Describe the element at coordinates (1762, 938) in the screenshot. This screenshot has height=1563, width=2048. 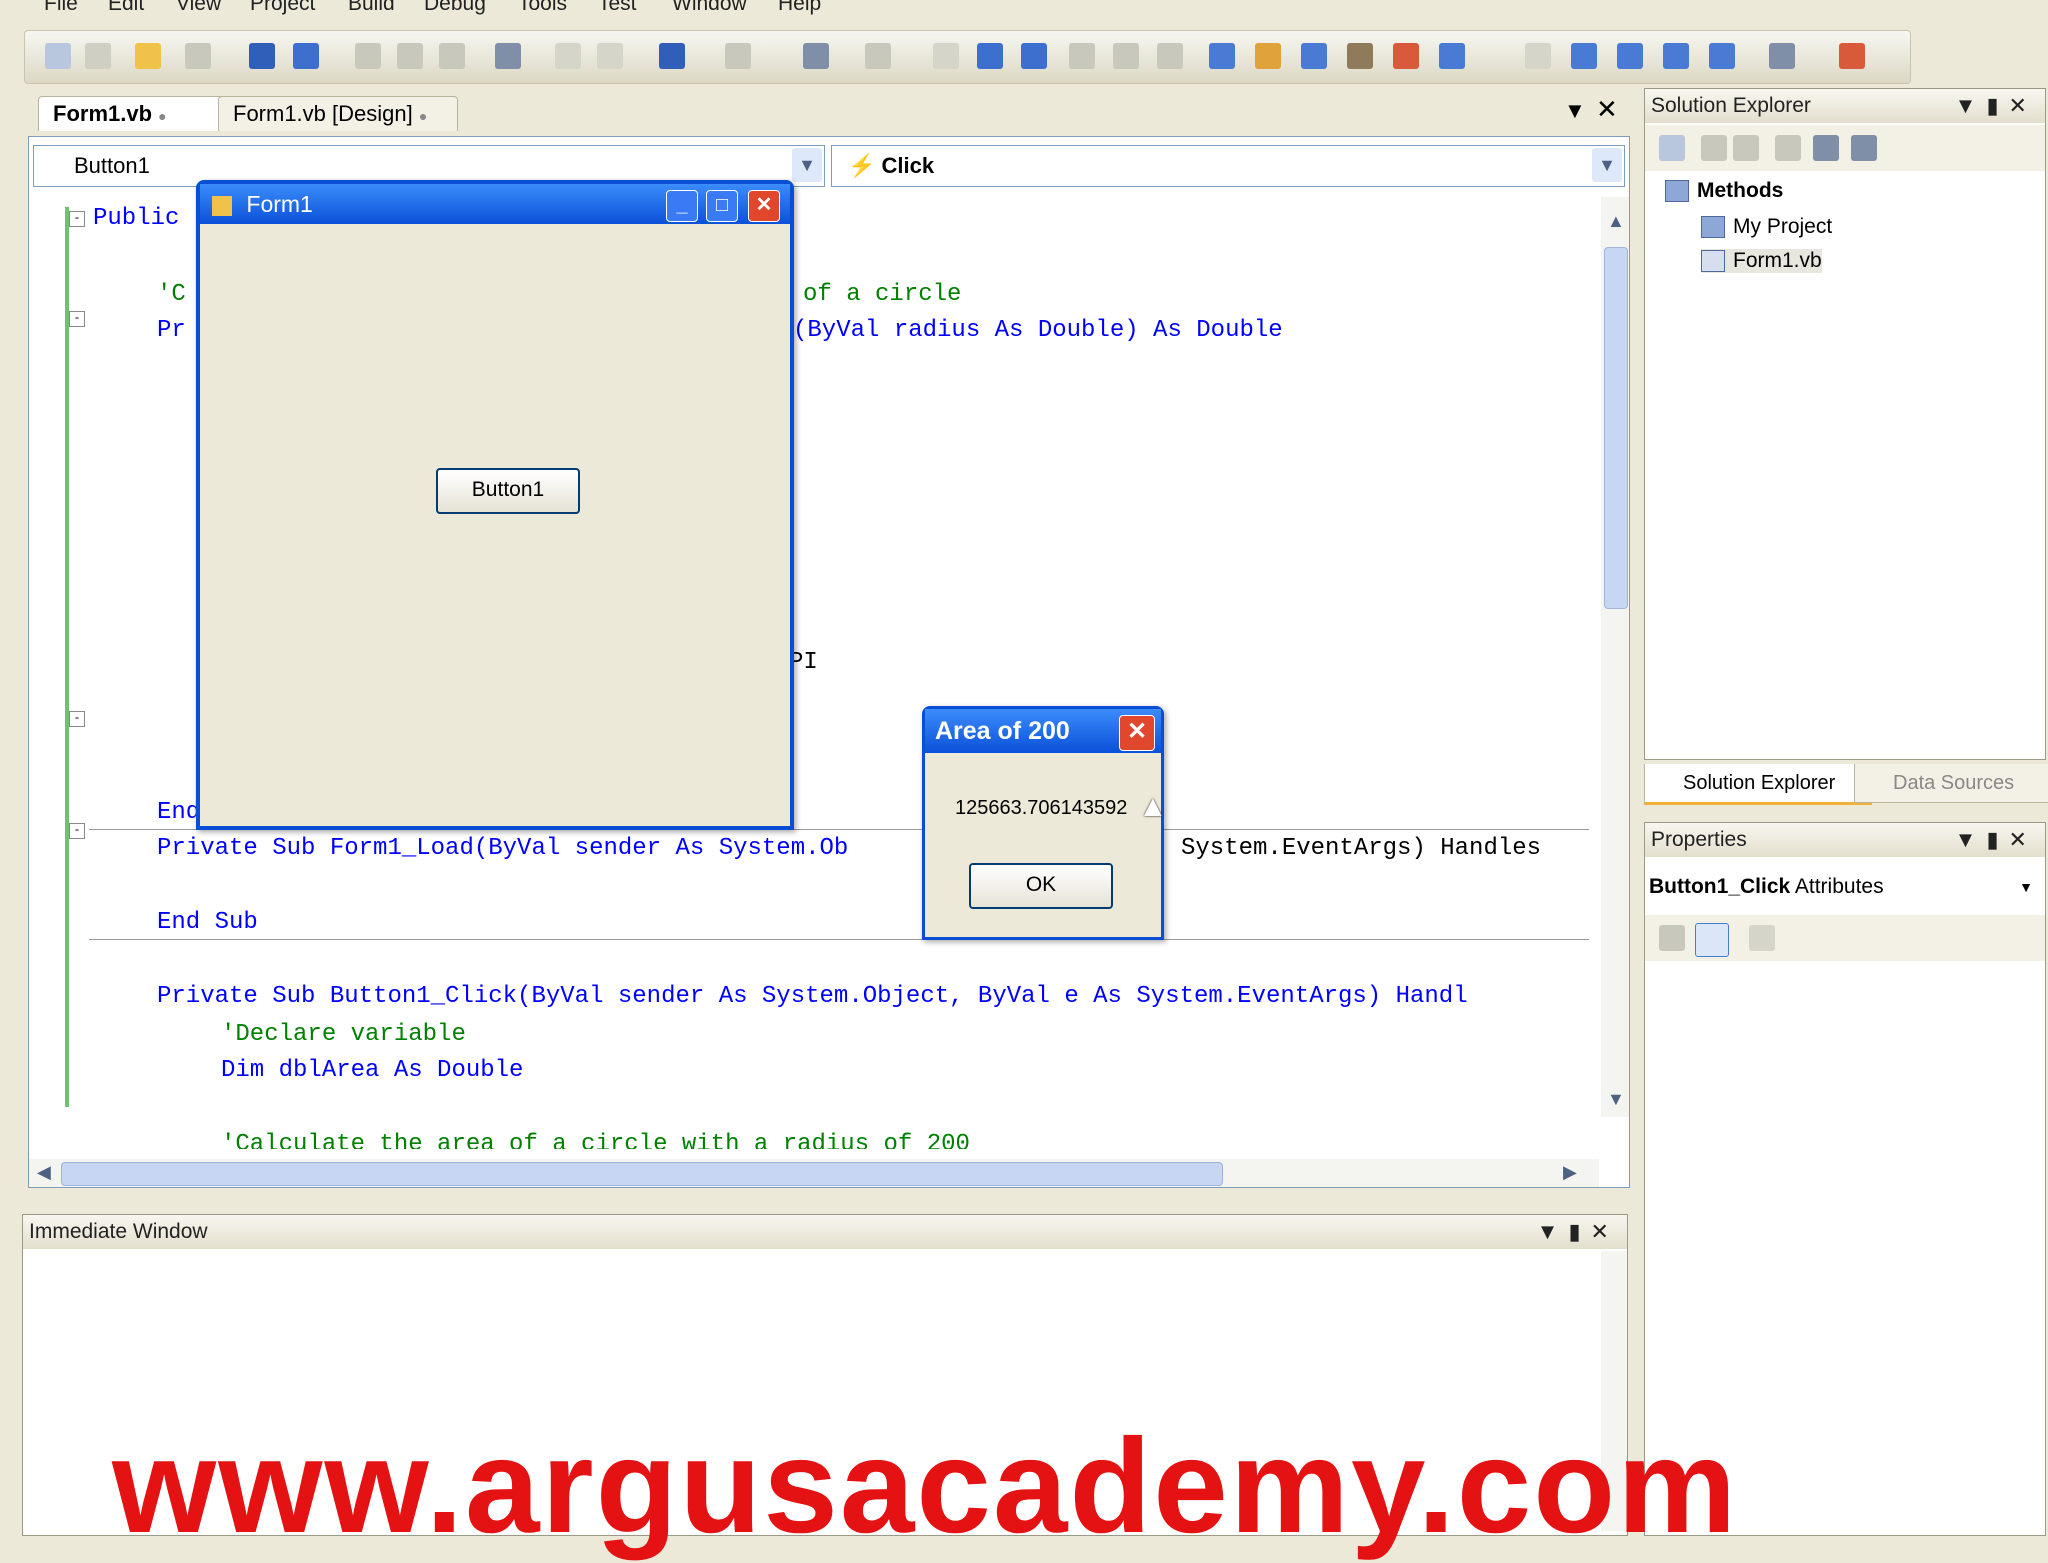
I see `property-pages-icon` at that location.